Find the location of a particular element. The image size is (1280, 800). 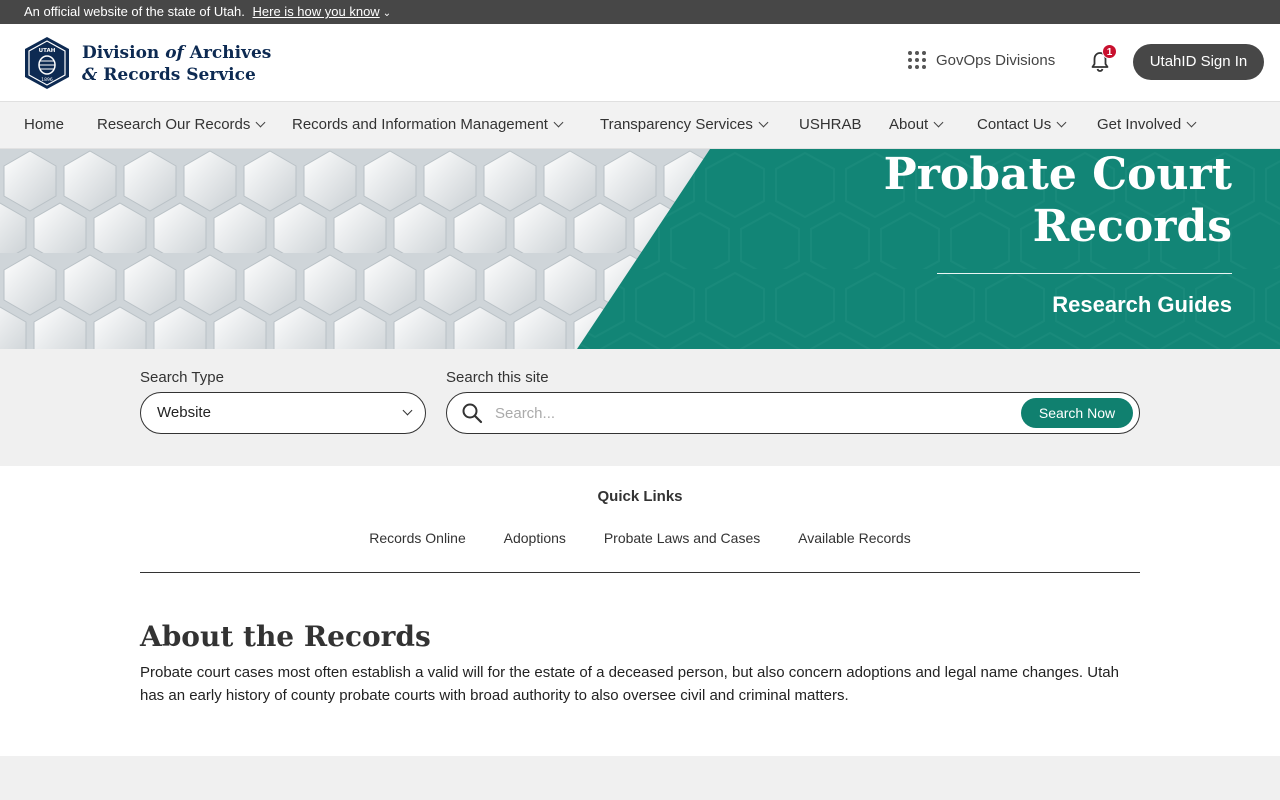

division-logo-text: Division of Archives & Records Service is located at coordinates (176, 64).